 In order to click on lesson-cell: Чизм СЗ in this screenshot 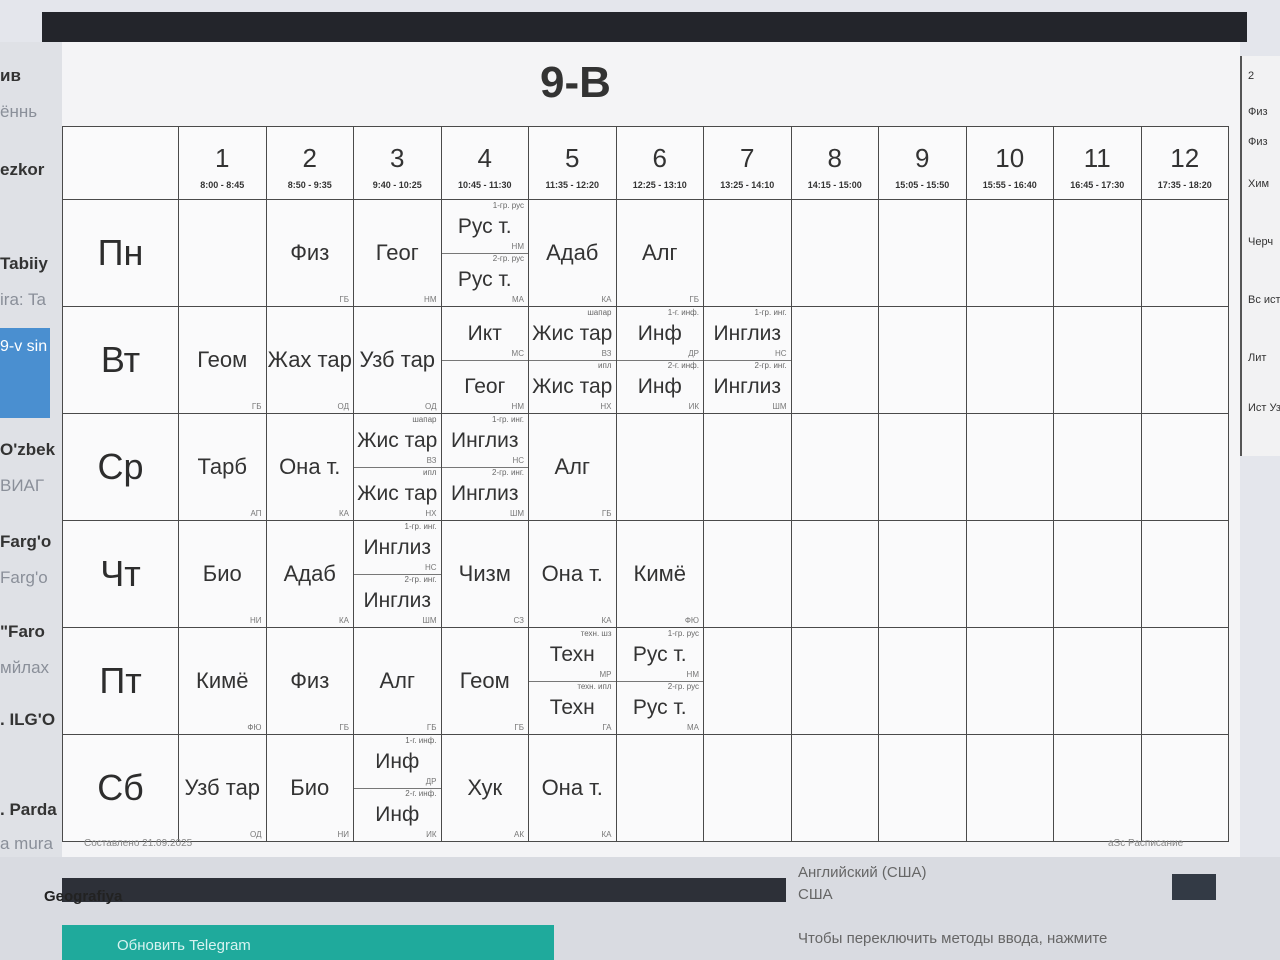, I will do `click(484, 574)`.